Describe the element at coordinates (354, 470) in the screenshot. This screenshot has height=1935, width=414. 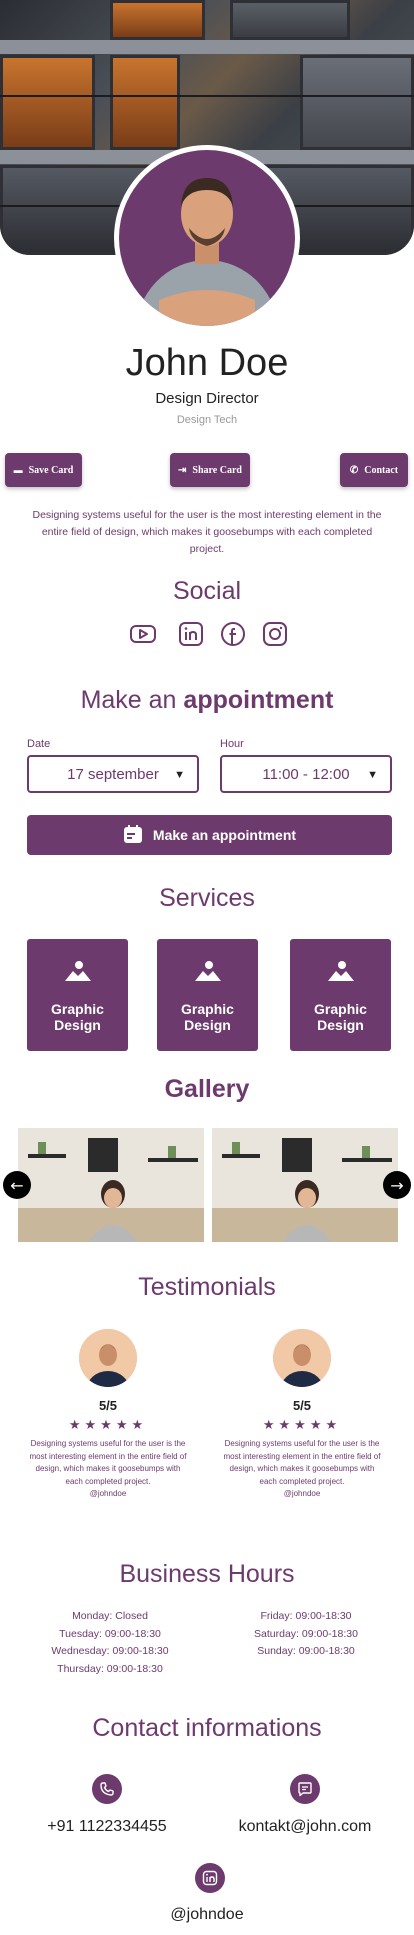
I see `phone-icon: ✆` at that location.